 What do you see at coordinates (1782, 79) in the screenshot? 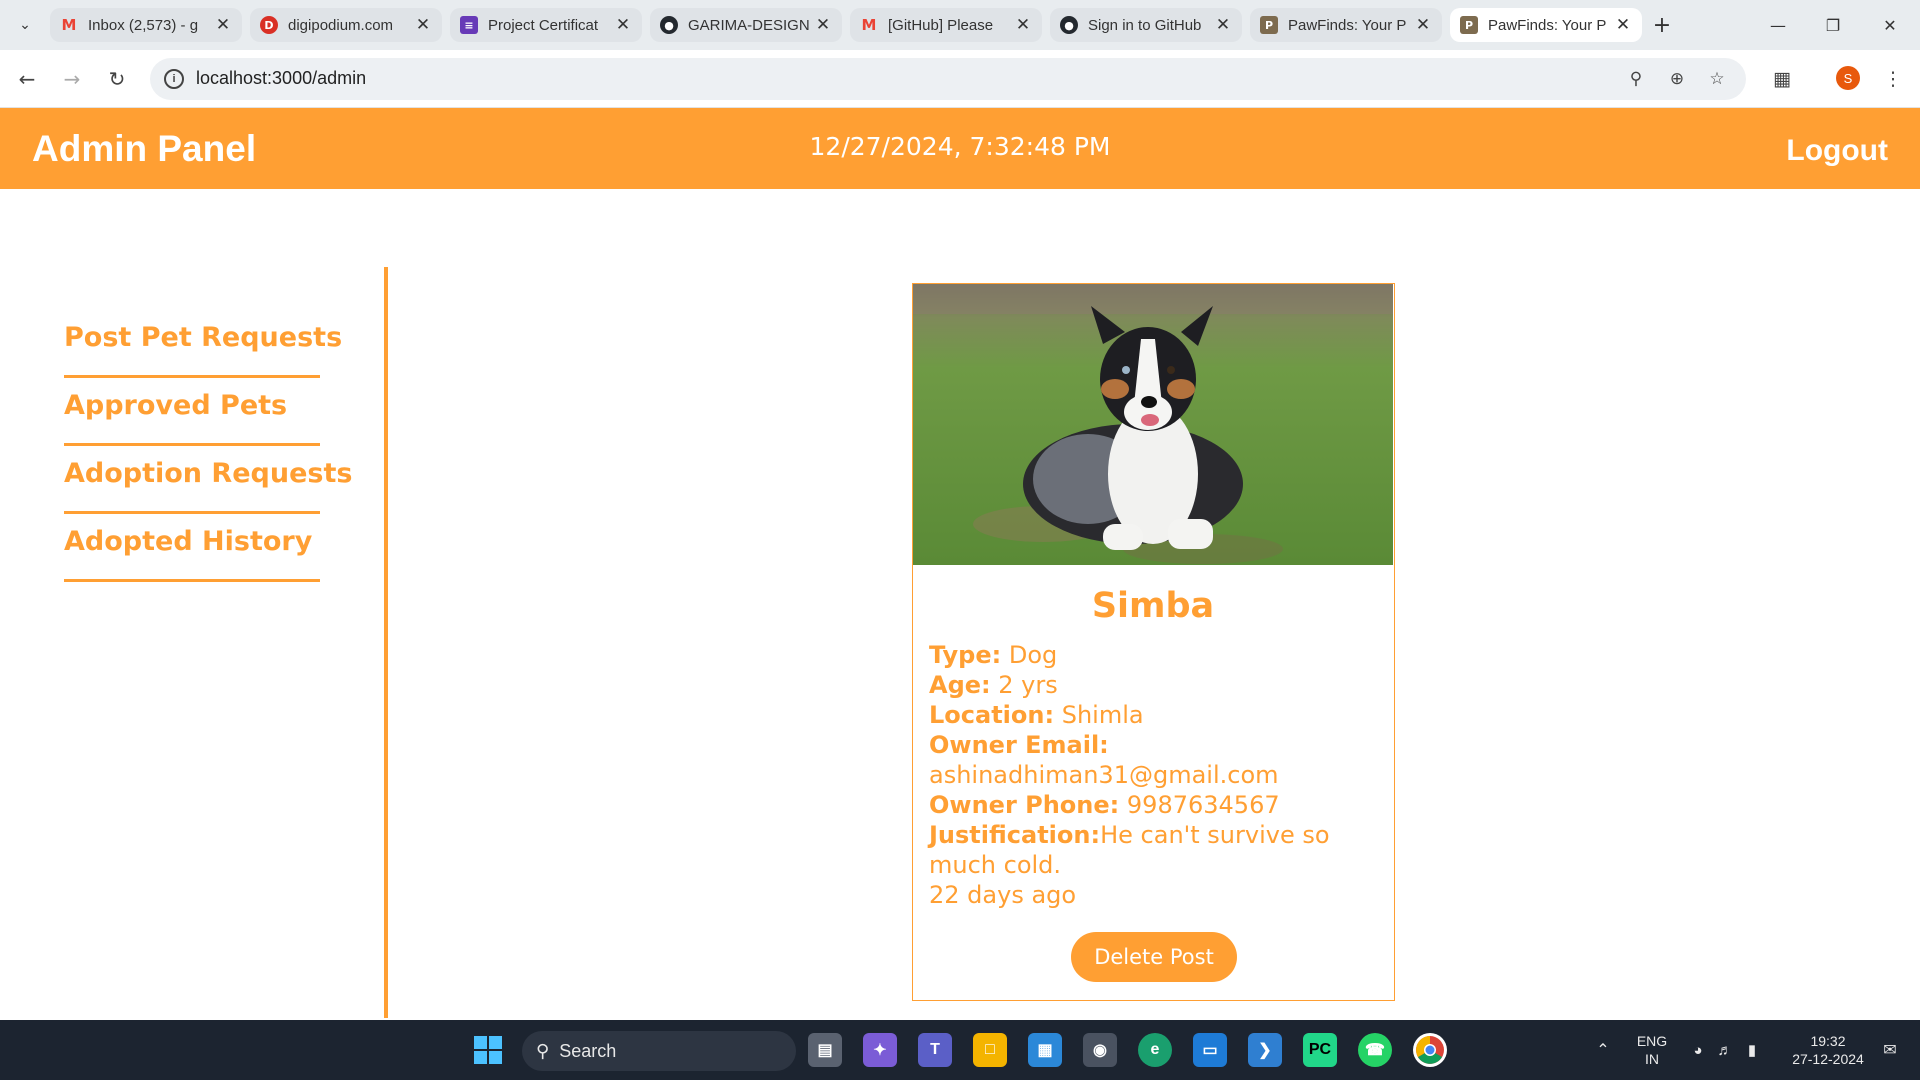
I see `extensions-puzzle-icon: ▦` at bounding box center [1782, 79].